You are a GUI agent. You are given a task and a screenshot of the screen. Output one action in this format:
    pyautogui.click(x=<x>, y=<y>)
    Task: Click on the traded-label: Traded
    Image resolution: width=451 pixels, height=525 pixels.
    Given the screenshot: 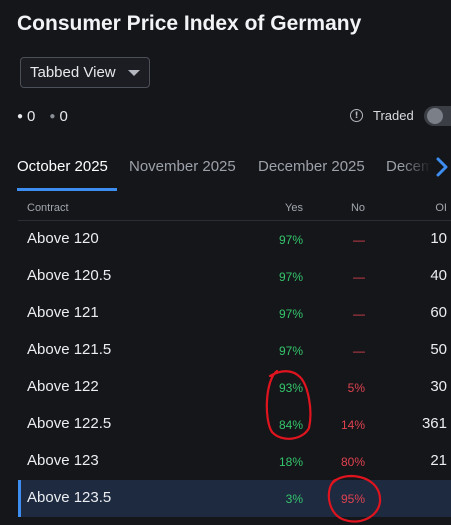 What is the action you would take?
    pyautogui.click(x=393, y=115)
    